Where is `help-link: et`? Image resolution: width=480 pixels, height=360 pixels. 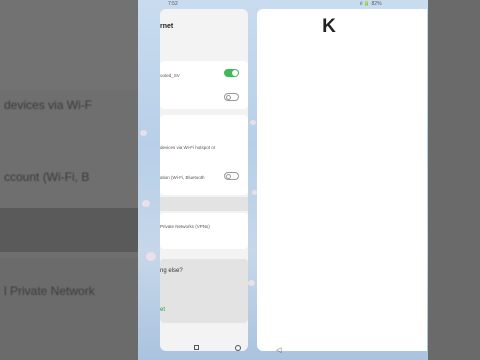
help-link: et is located at coordinates (162, 310).